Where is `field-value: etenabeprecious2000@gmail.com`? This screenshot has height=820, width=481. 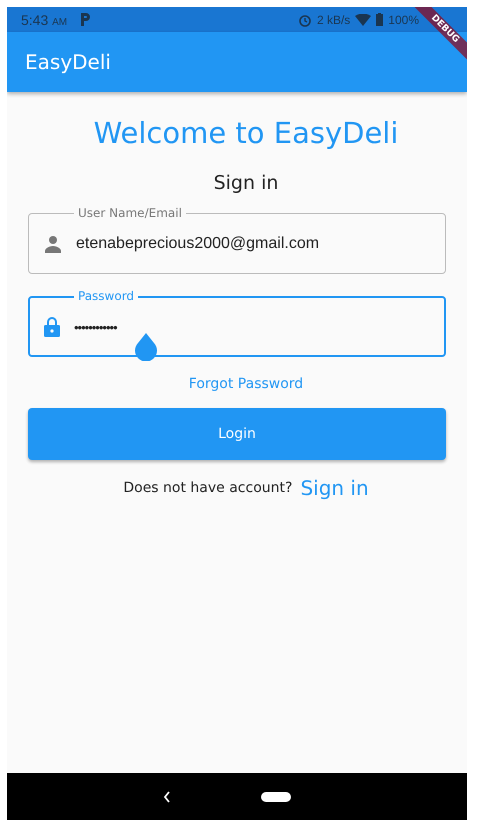
field-value: etenabeprecious2000@gmail.com is located at coordinates (198, 244).